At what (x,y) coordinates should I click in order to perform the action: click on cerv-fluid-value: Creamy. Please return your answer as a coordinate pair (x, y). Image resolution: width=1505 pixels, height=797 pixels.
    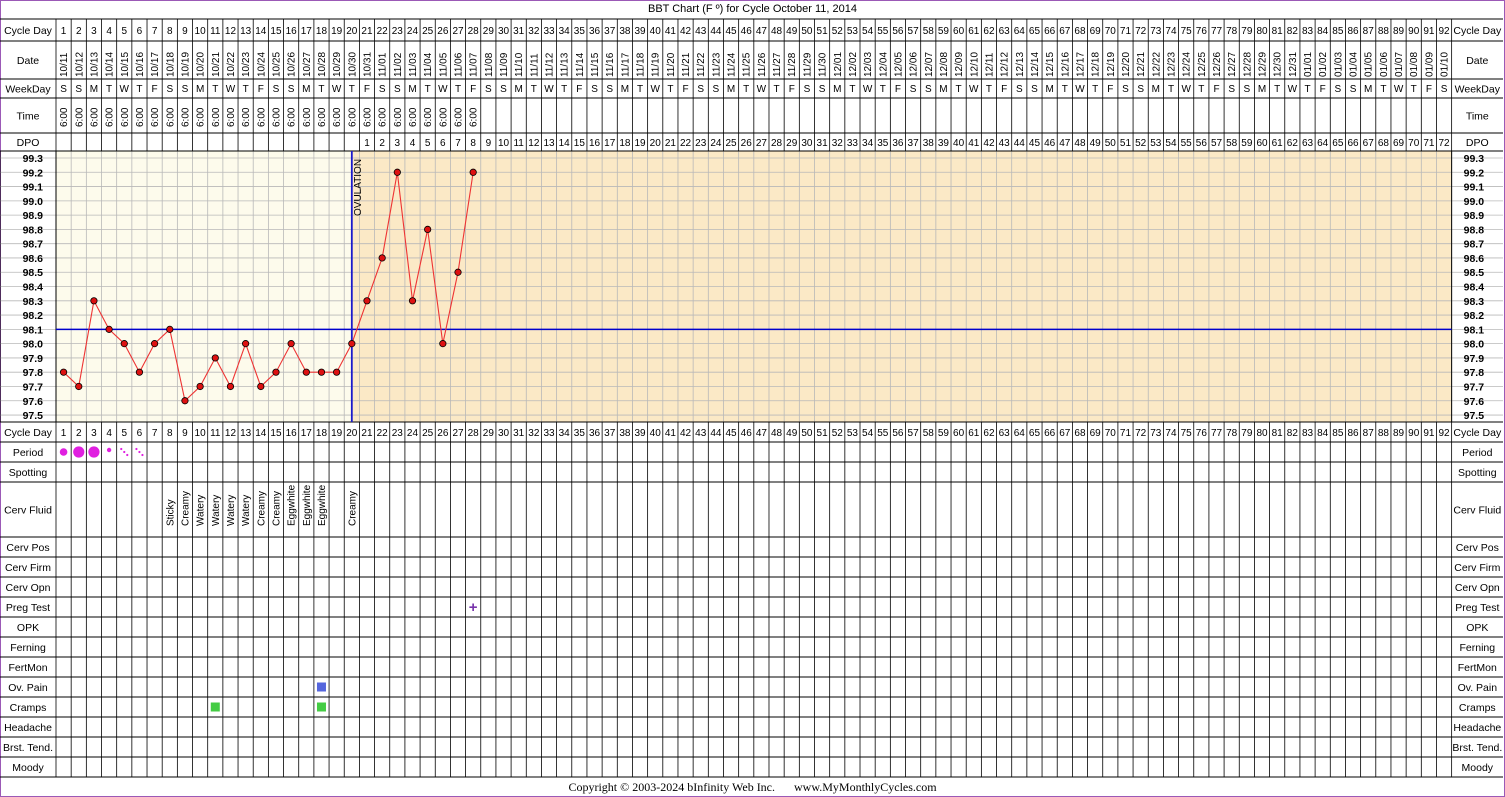
    Looking at the image, I should click on (352, 508).